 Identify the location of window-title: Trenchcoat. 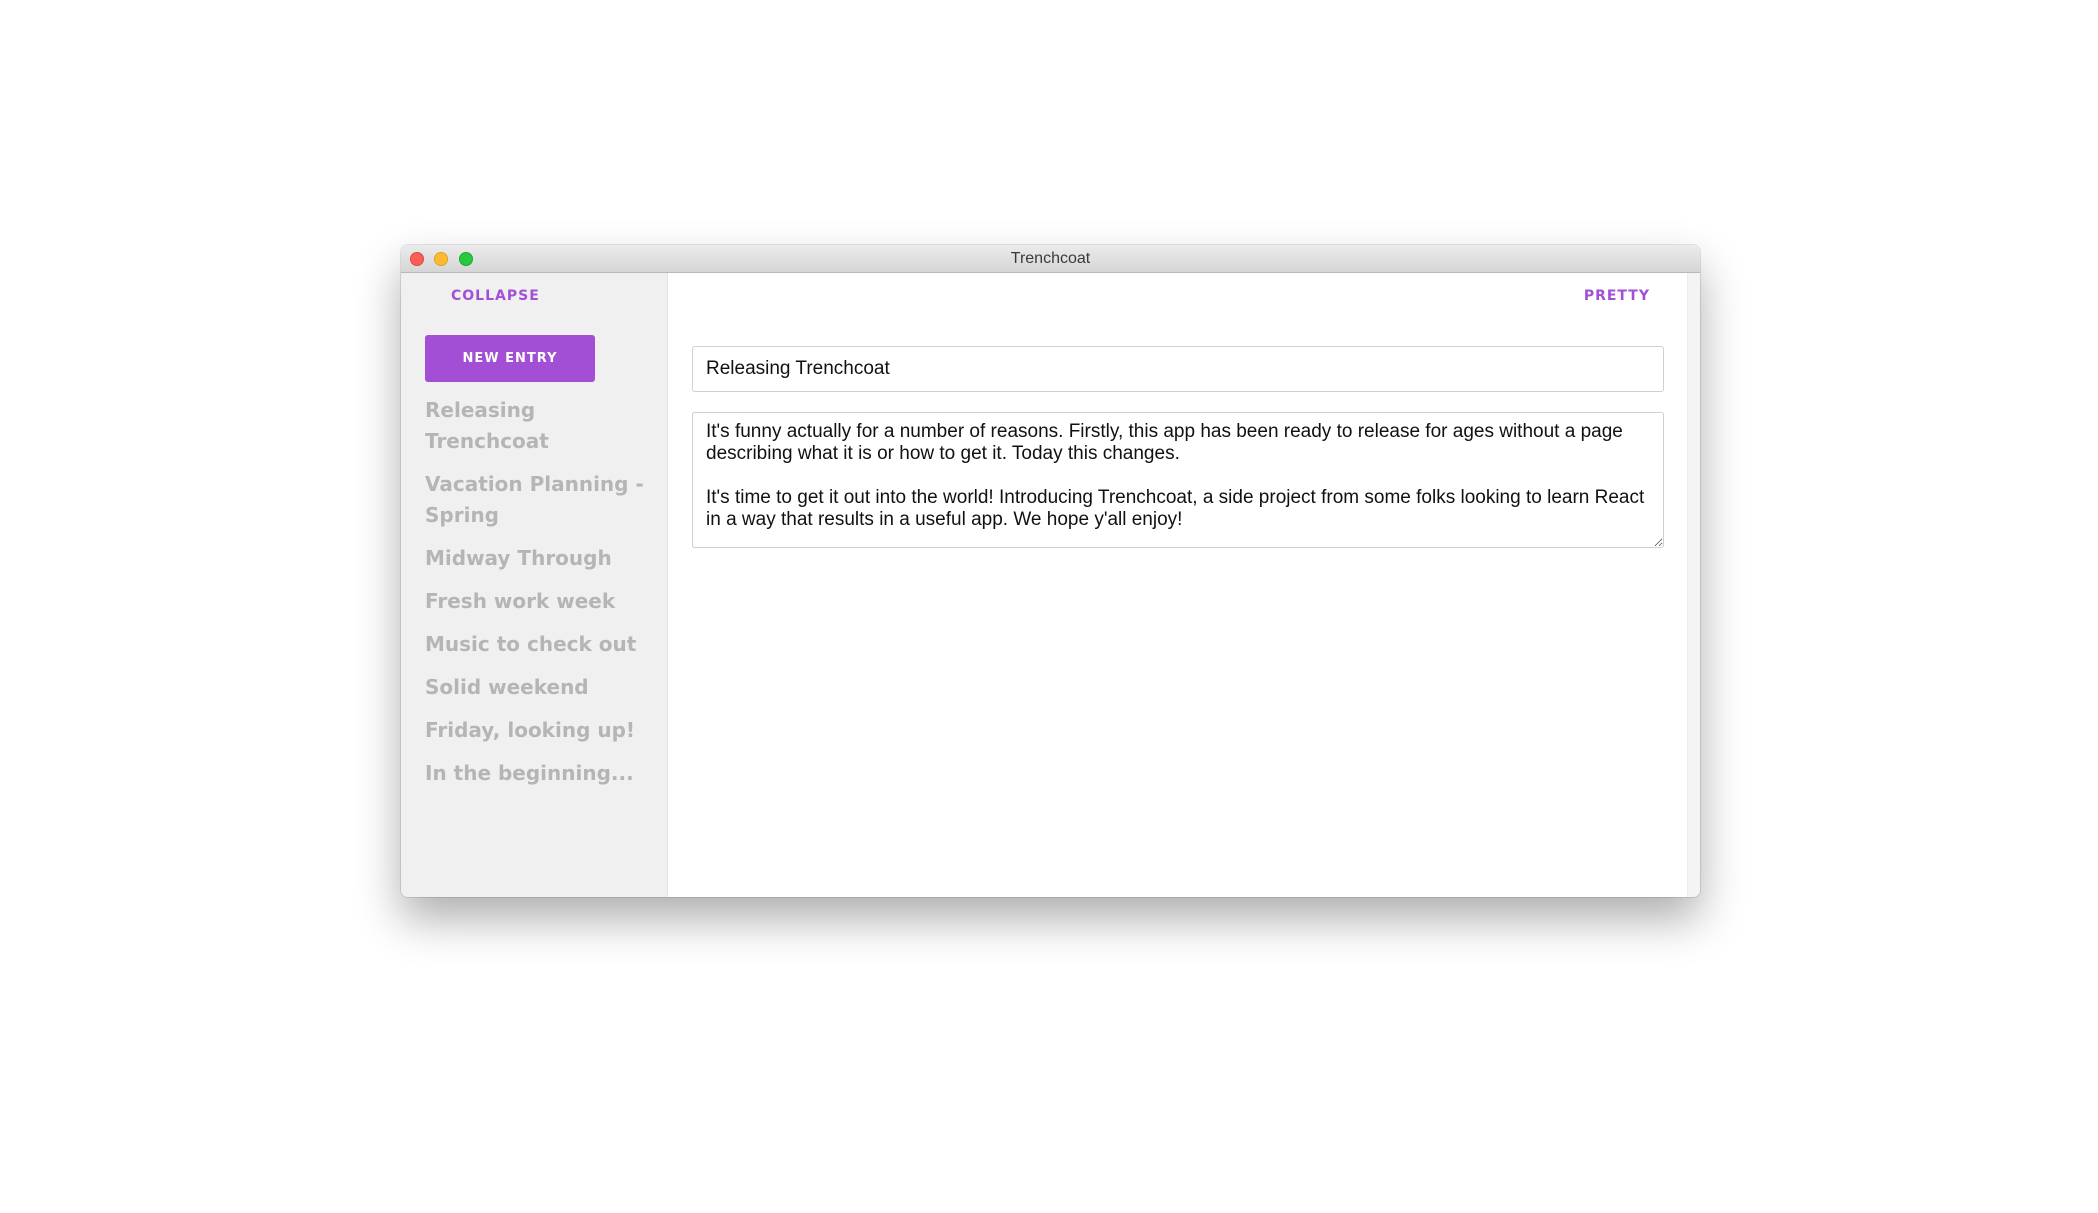
(1050, 258).